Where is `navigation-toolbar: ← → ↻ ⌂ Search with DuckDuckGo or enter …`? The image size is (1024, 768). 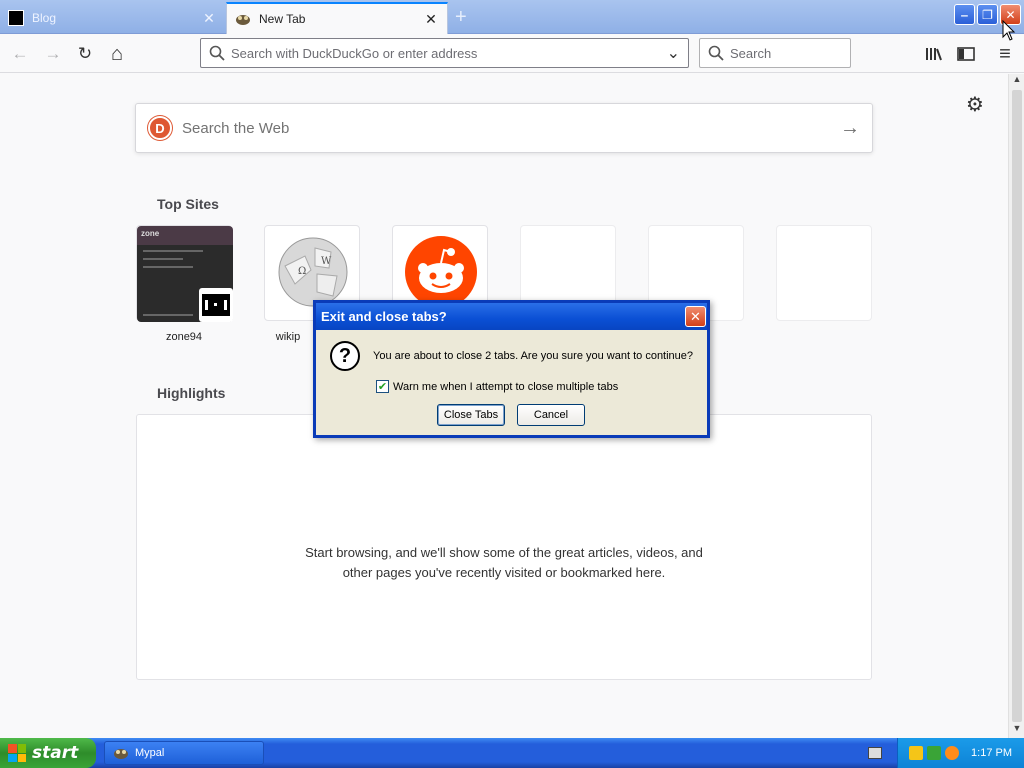
navigation-toolbar: ← → ↻ ⌂ Search with DuckDuckGo or enter … is located at coordinates (512, 54).